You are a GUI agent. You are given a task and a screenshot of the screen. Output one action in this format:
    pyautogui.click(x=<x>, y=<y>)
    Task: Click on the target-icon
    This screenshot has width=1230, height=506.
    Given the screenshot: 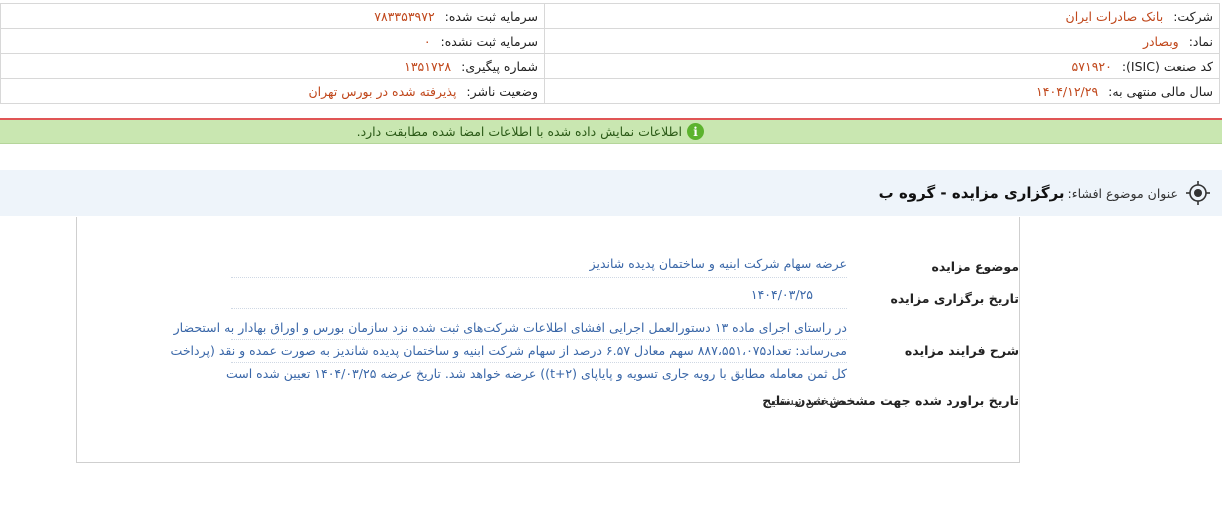 What is the action you would take?
    pyautogui.click(x=1198, y=193)
    